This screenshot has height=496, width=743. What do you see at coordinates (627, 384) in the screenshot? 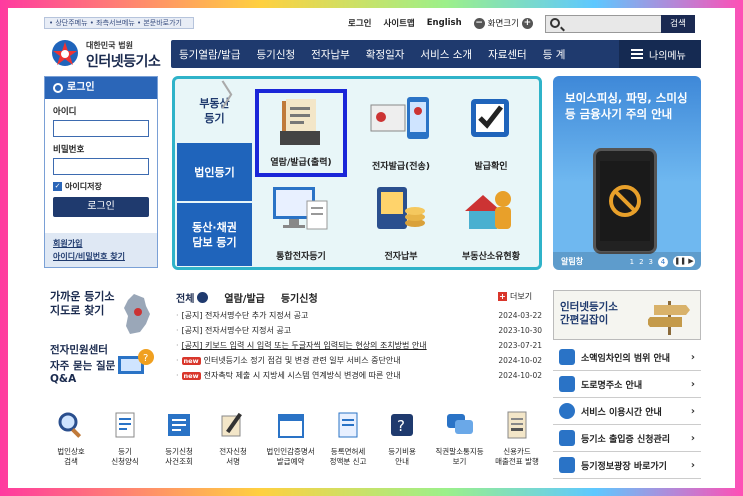
I see `link-road-address: 도로명주소 안내 ›` at bounding box center [627, 384].